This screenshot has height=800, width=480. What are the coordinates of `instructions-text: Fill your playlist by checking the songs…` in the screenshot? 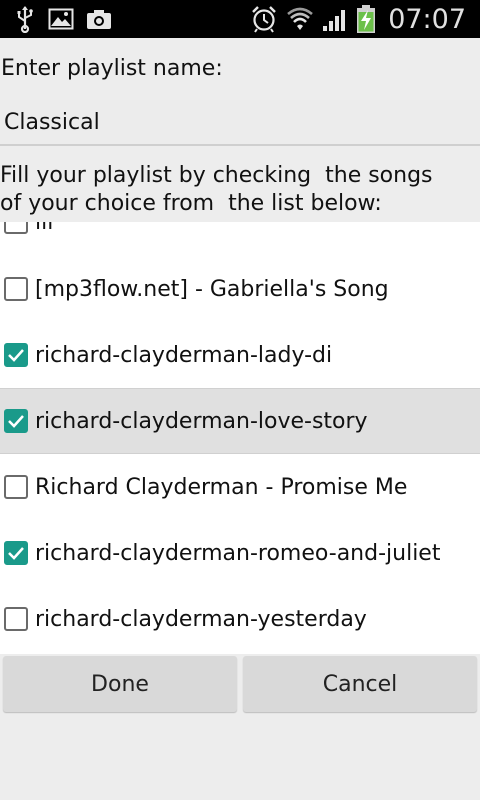 It's located at (220, 189).